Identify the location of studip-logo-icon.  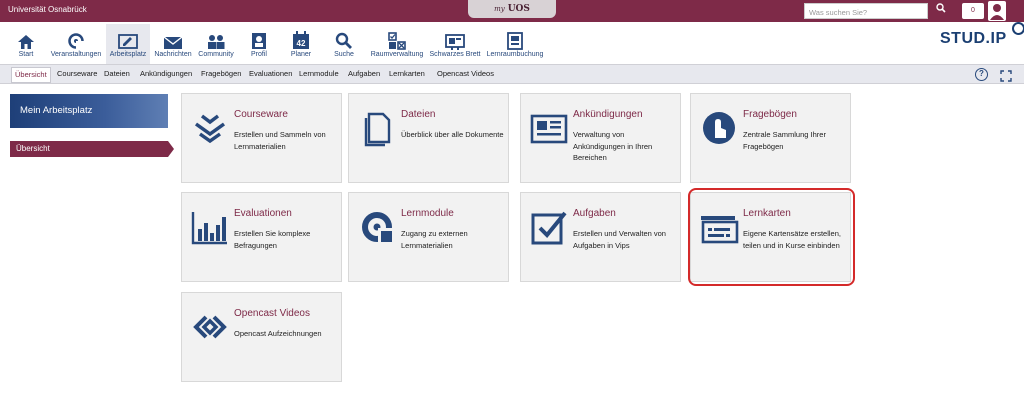
(1018, 28).